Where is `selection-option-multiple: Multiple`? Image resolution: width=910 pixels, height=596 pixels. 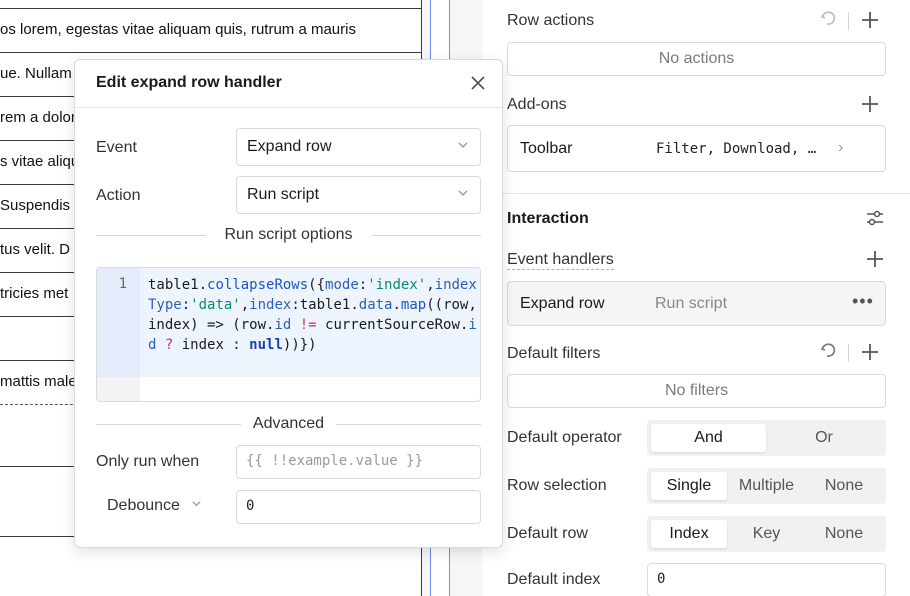 selection-option-multiple: Multiple is located at coordinates (766, 486).